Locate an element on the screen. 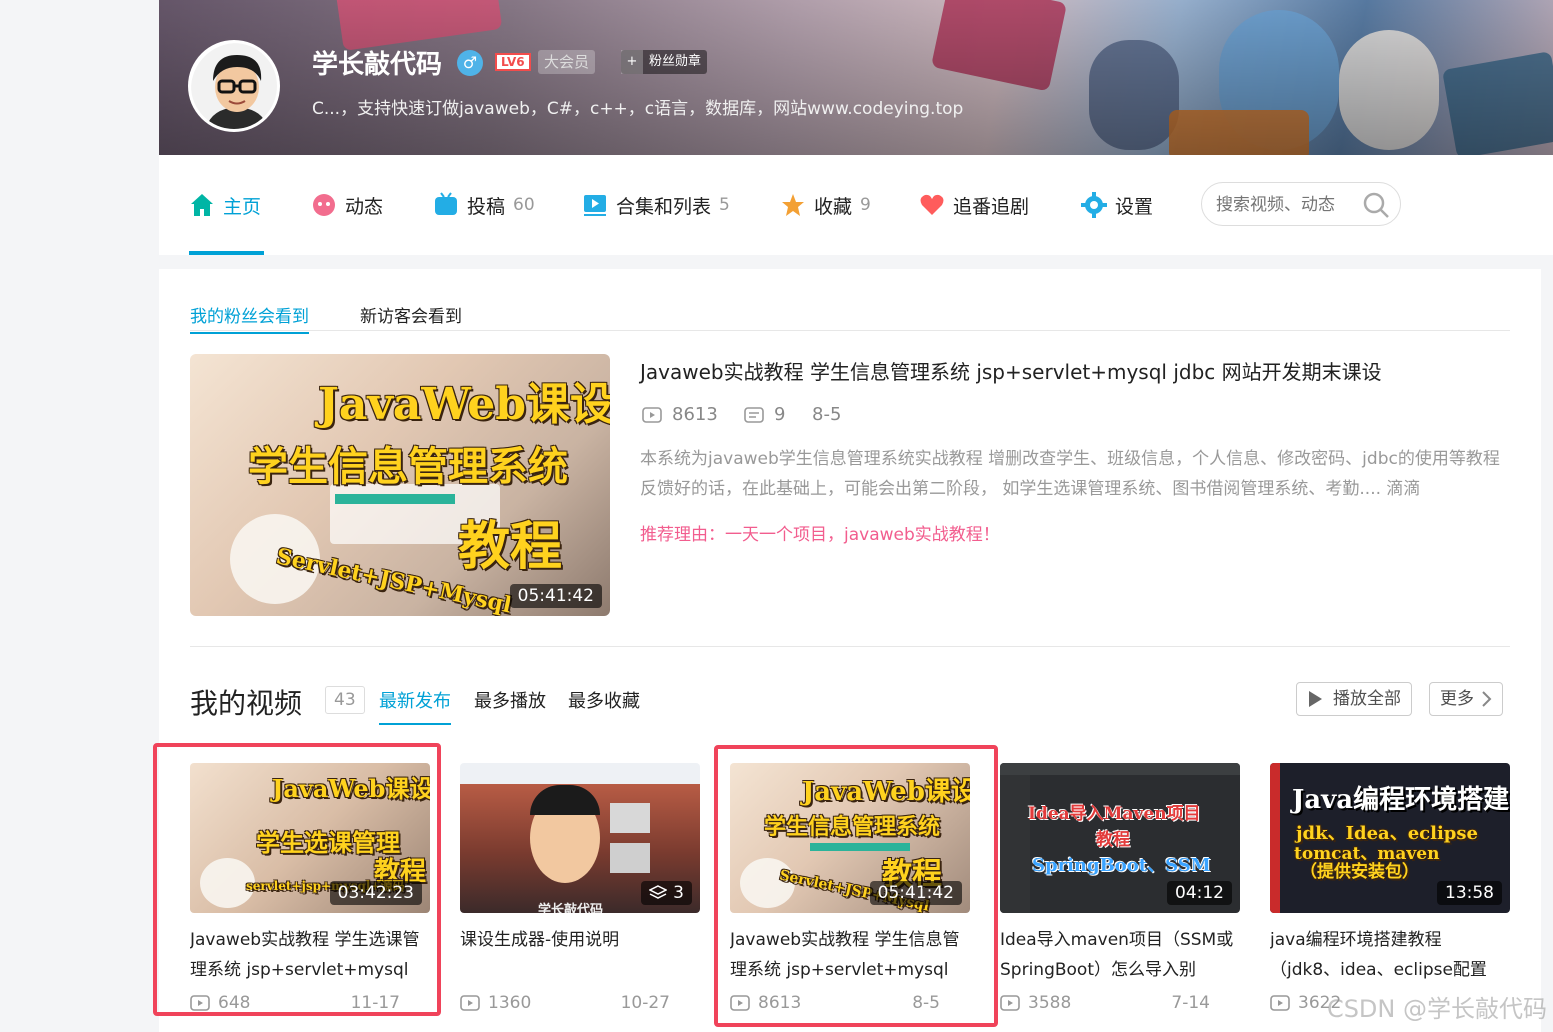  featured-views: 8613 is located at coordinates (680, 414).